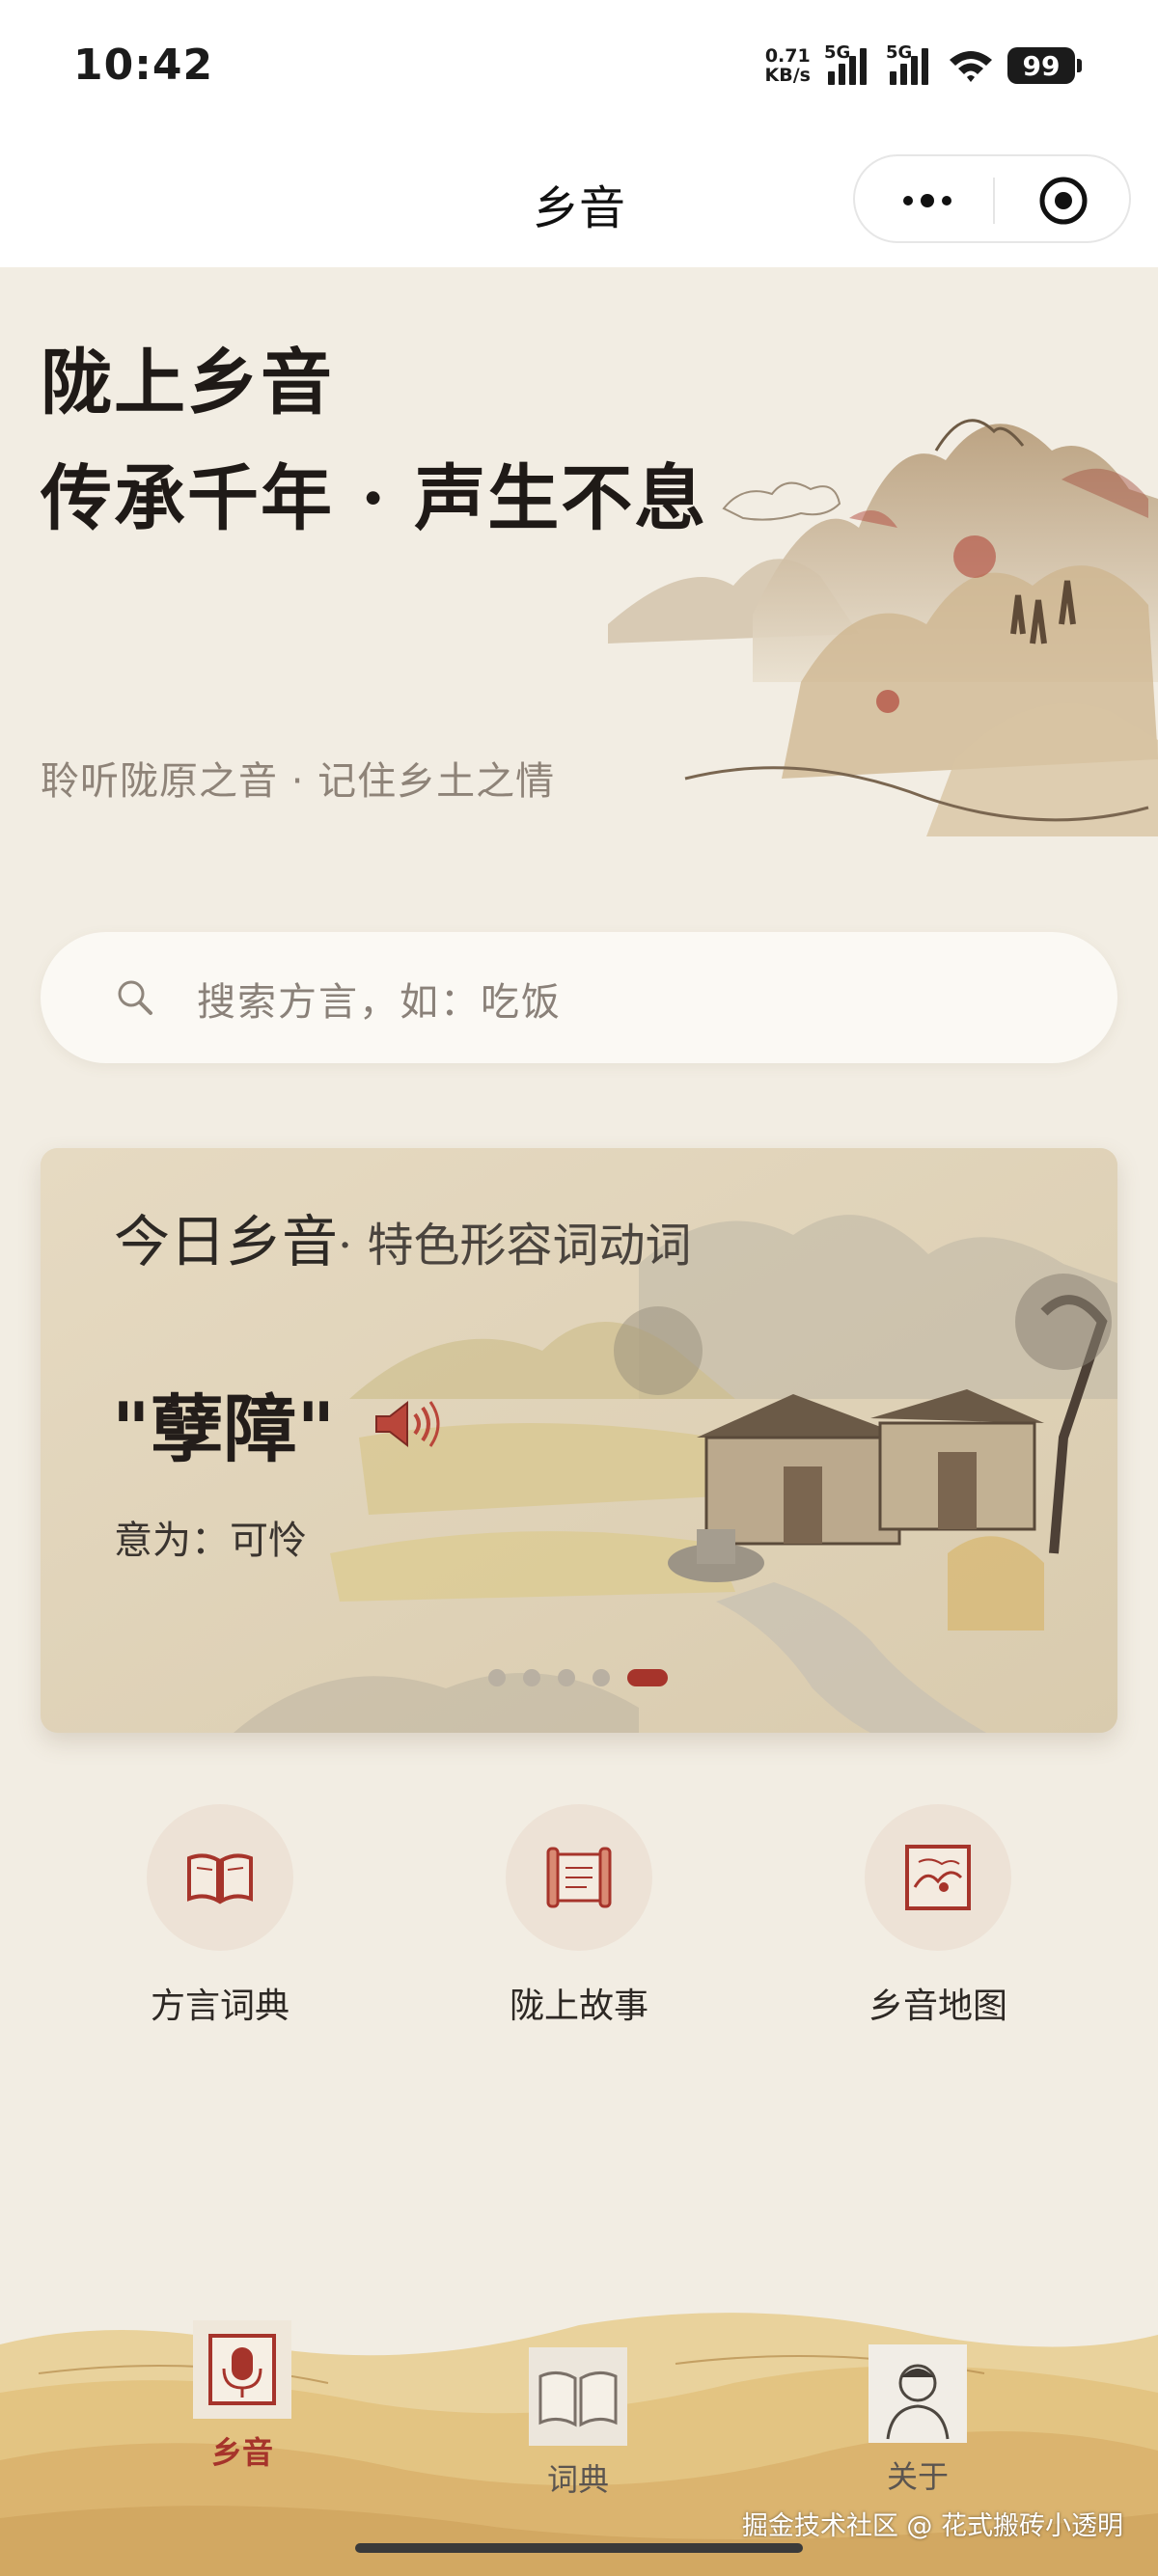  I want to click on dialect-meaning: 意为：可怜, so click(210, 1541).